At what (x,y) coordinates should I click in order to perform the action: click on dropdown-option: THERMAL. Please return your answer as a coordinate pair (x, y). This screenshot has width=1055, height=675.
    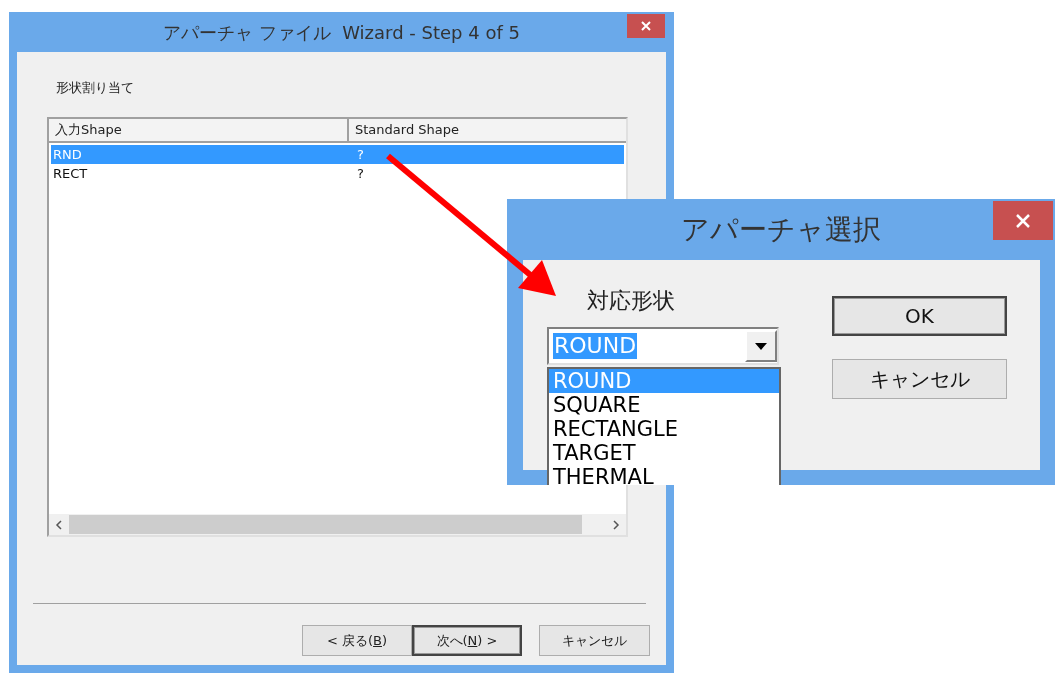
    Looking at the image, I should click on (664, 475).